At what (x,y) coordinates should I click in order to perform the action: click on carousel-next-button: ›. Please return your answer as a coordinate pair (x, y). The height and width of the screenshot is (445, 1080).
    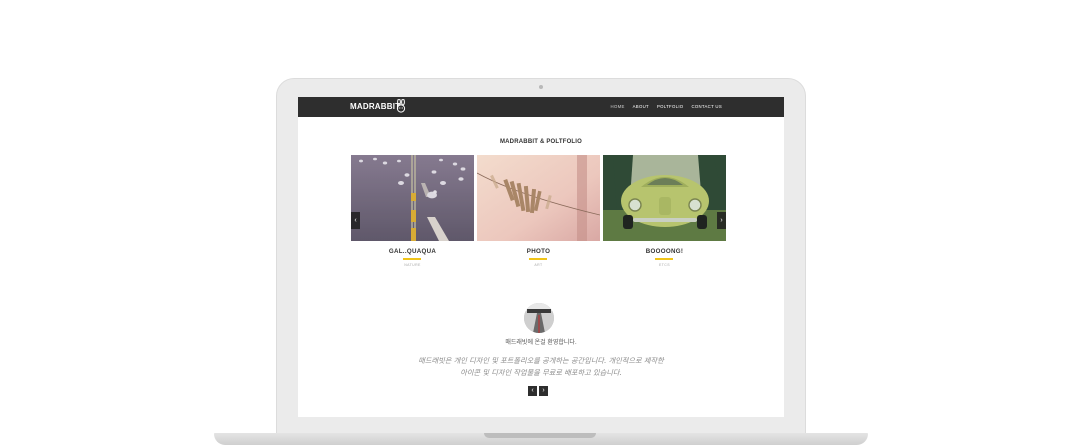
    Looking at the image, I should click on (721, 220).